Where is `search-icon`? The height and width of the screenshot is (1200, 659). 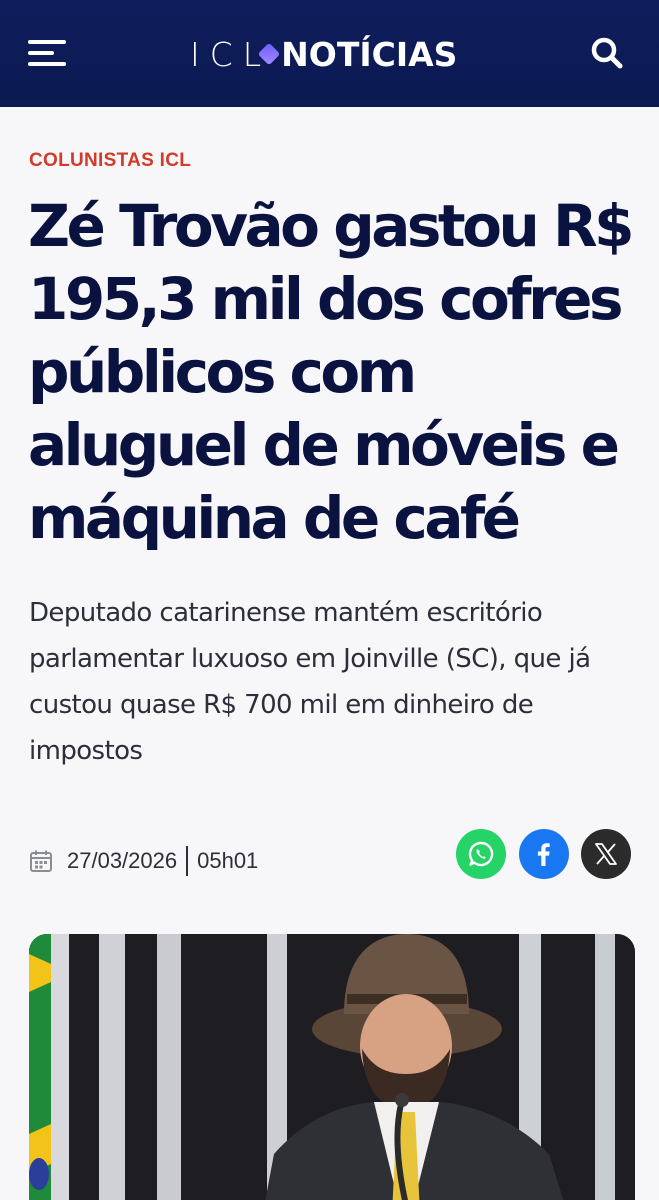 search-icon is located at coordinates (607, 53).